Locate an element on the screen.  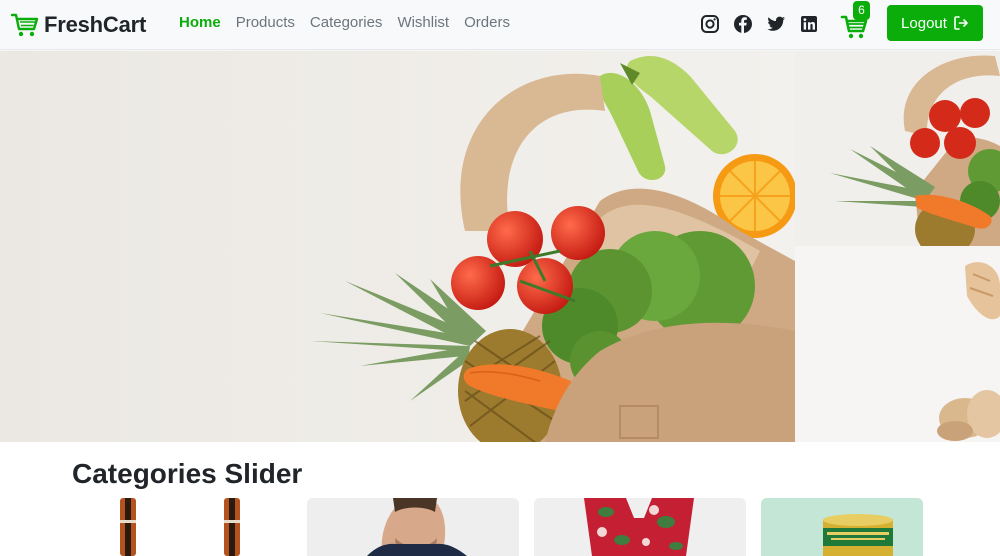
logout-label: Logout is located at coordinates (924, 23).